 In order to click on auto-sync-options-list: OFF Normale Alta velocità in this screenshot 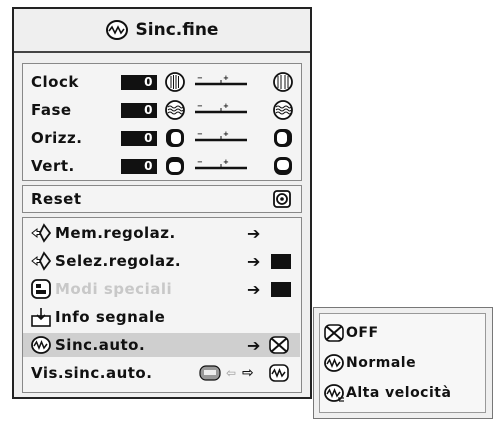, I will do `click(402, 363)`.